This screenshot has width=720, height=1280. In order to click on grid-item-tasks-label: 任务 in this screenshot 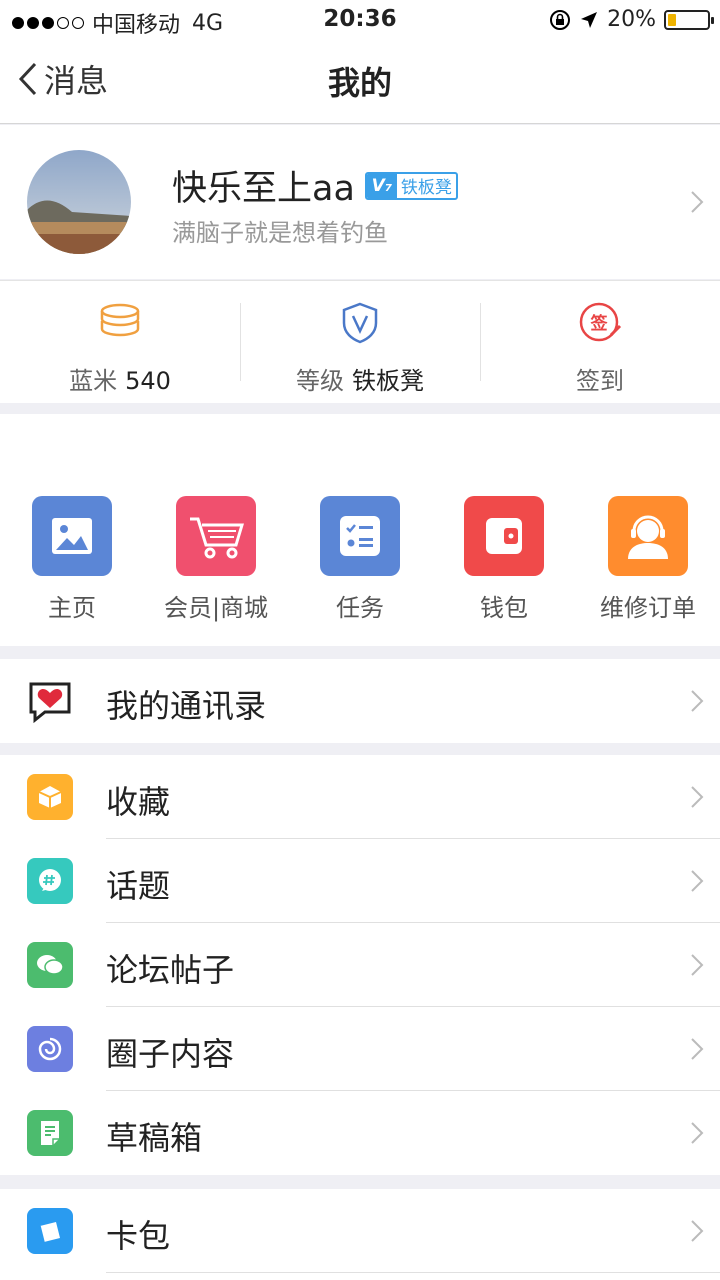, I will do `click(360, 608)`.